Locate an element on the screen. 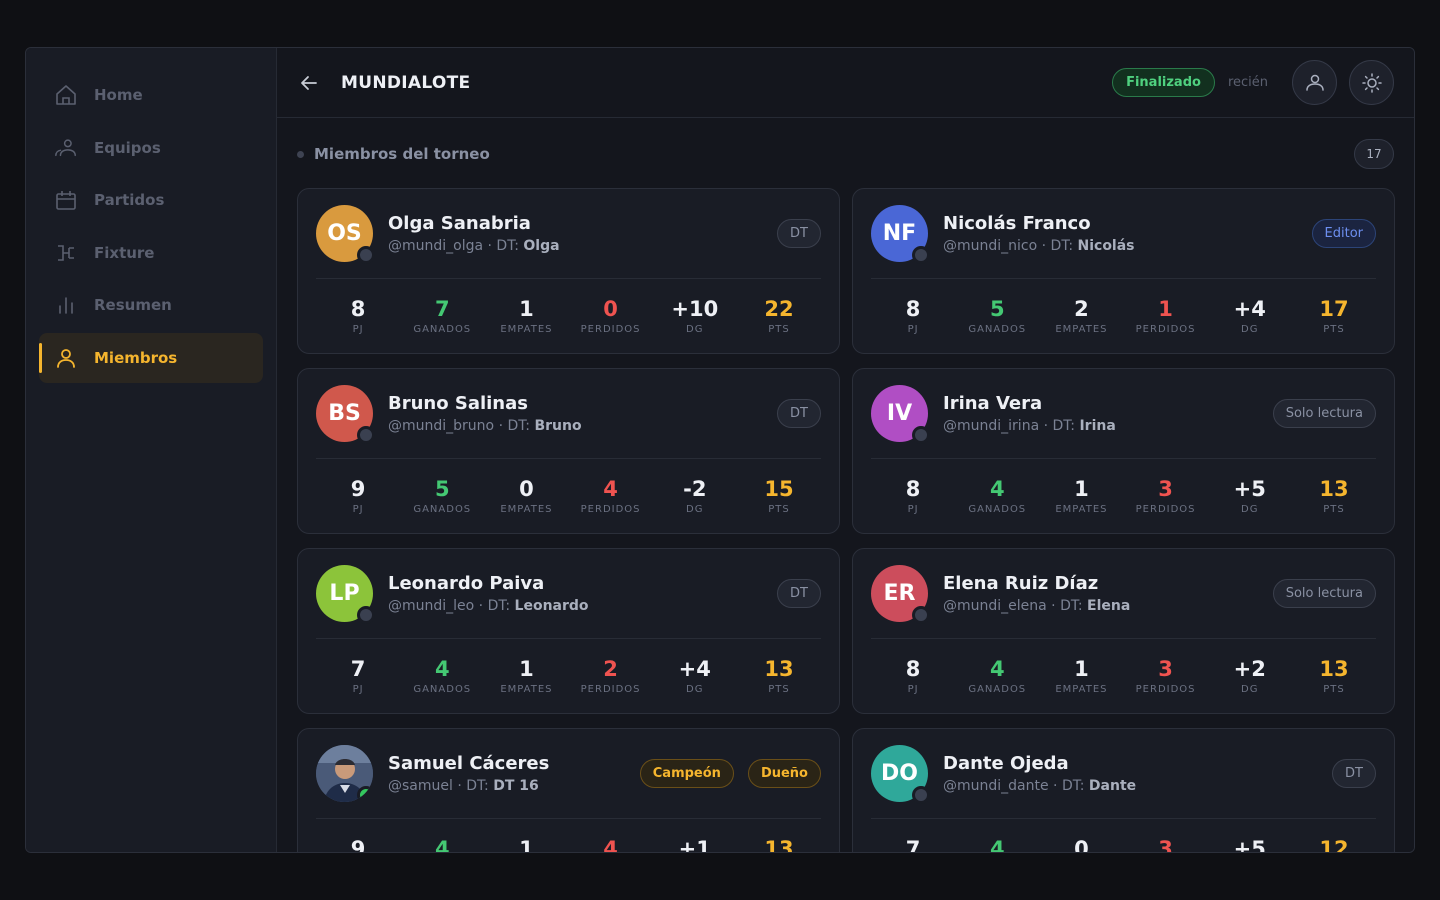 This screenshot has height=900, width=1440. stat-dg: -2 DG is located at coordinates (695, 496).